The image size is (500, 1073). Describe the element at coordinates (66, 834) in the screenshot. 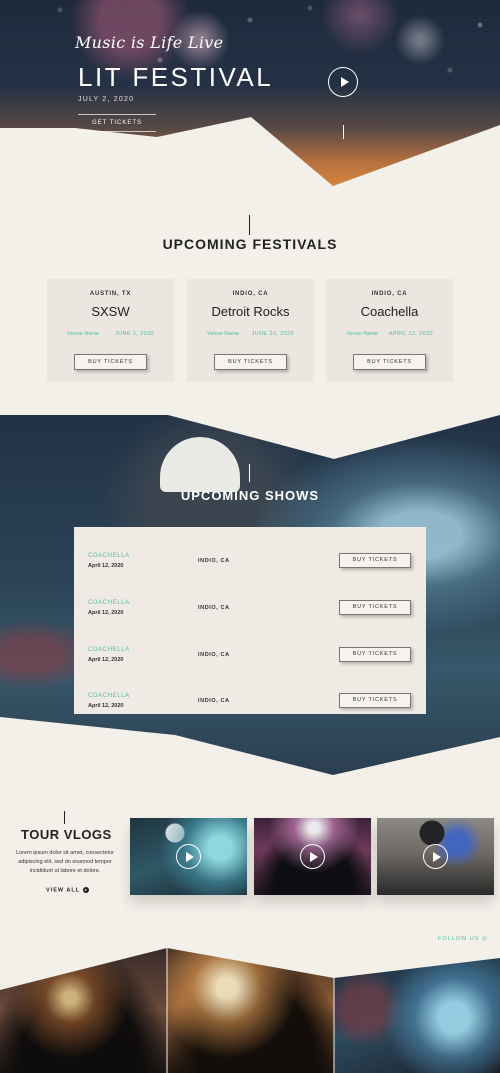

I see `vlogs-title: TOUR VLOGS` at that location.